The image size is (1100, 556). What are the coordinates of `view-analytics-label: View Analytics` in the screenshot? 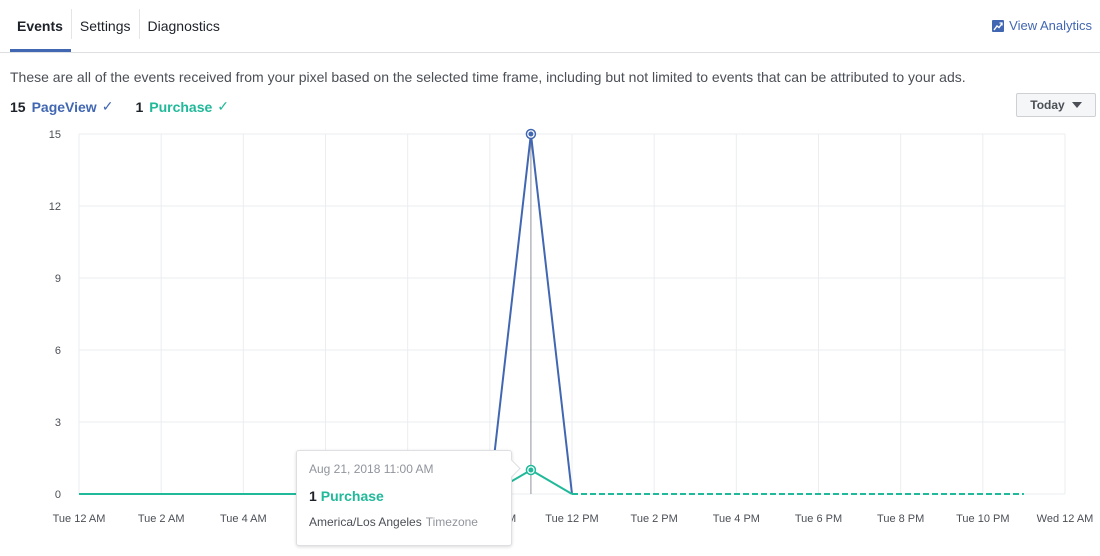 It's located at (1050, 25).